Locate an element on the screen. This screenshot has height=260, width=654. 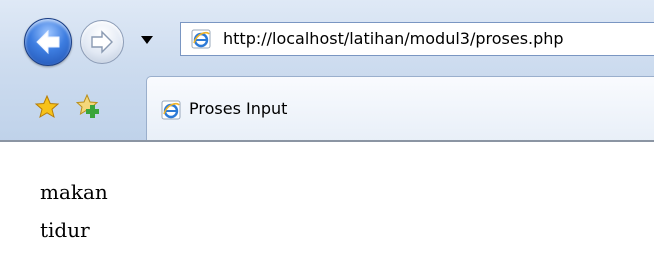
back-button is located at coordinates (48, 42).